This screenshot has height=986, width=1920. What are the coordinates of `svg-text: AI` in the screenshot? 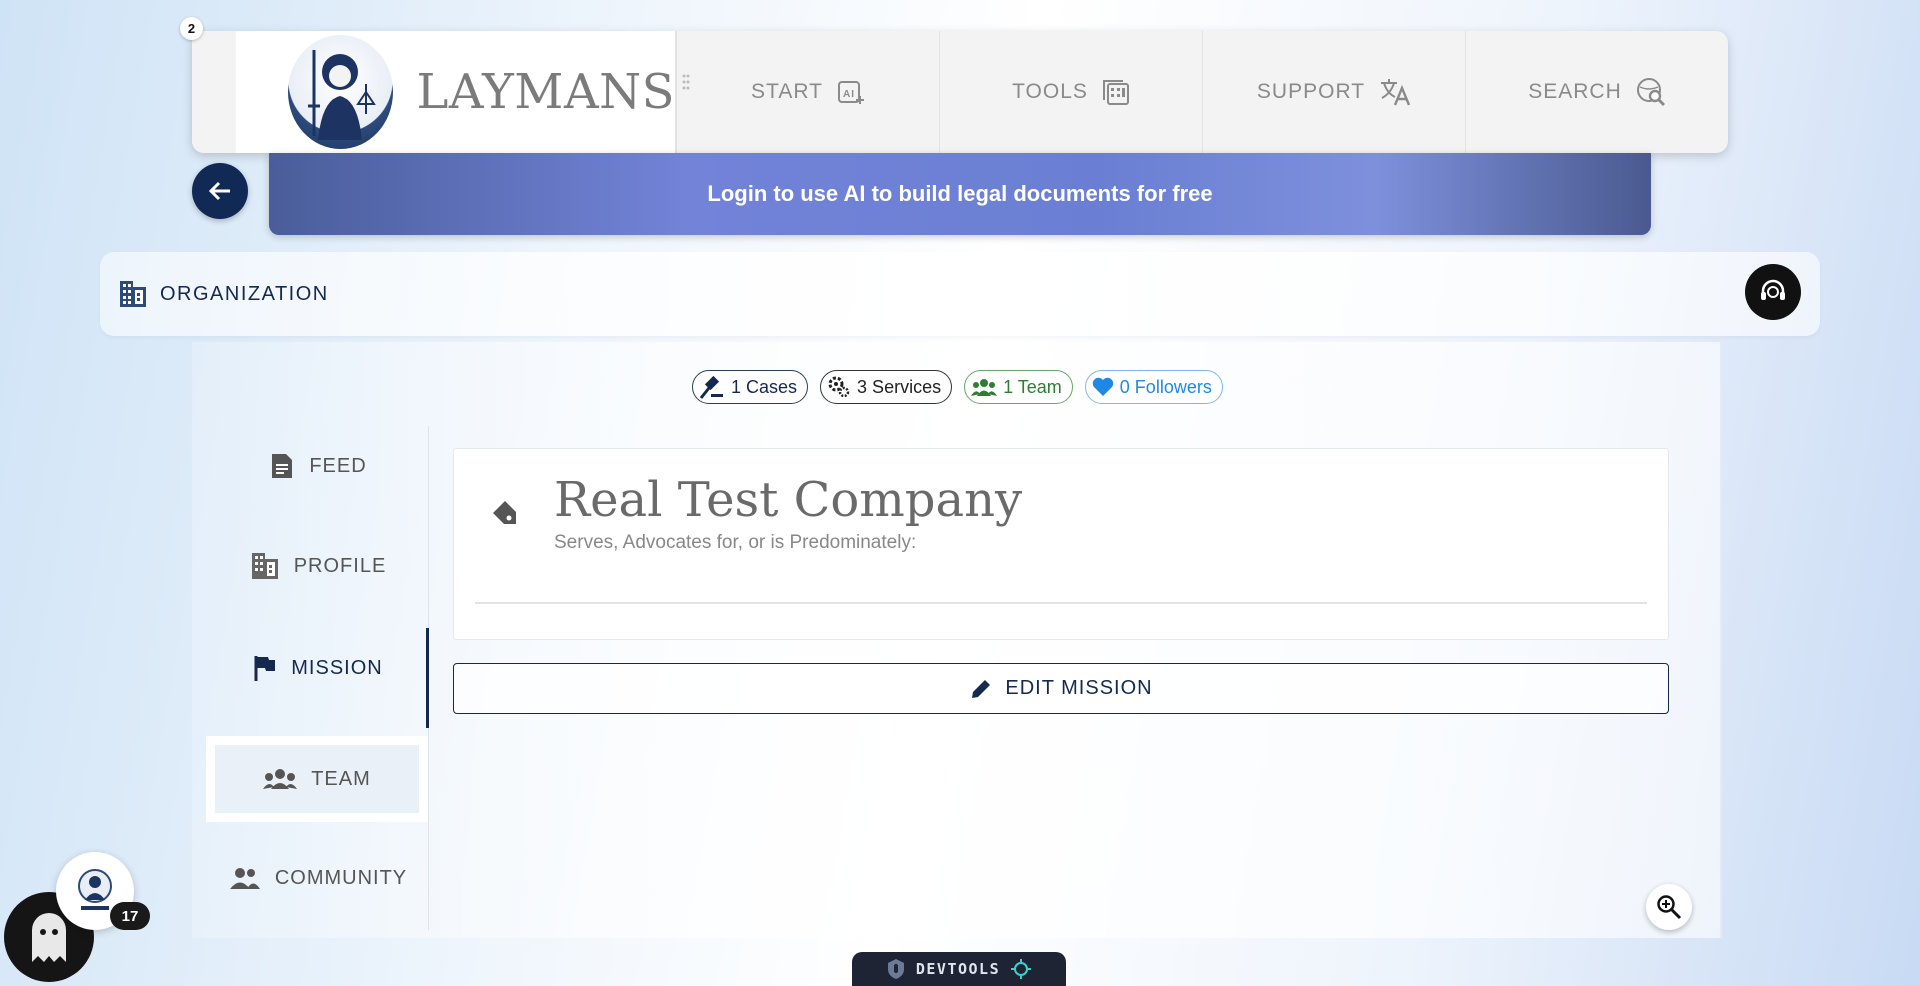 It's located at (849, 94).